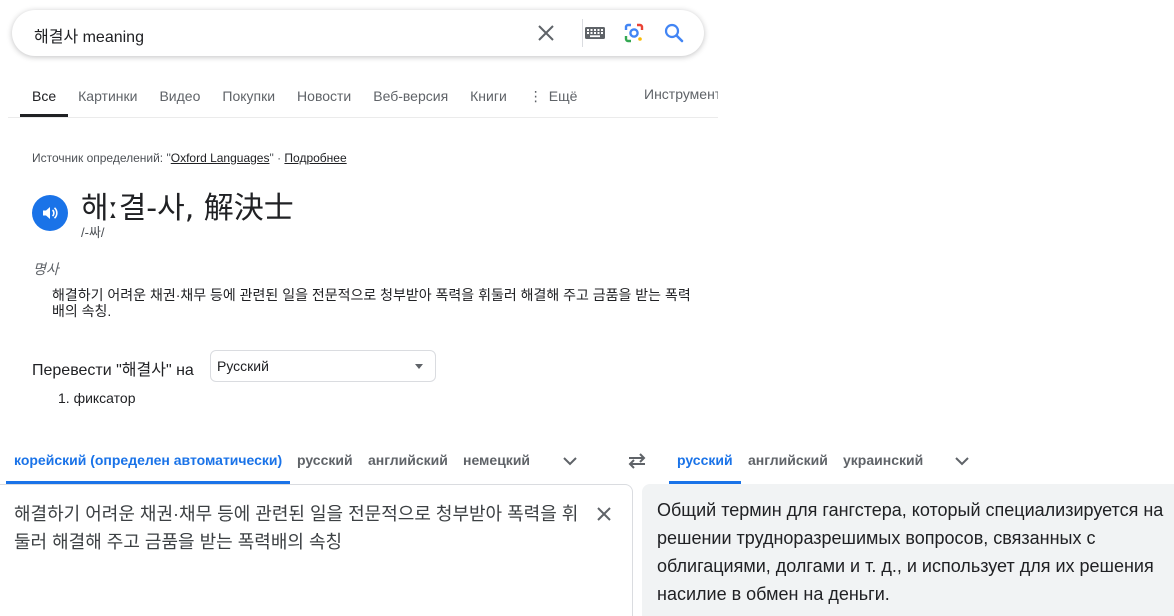  What do you see at coordinates (408, 460) in the screenshot?
I see `src-lang-english: английский` at bounding box center [408, 460].